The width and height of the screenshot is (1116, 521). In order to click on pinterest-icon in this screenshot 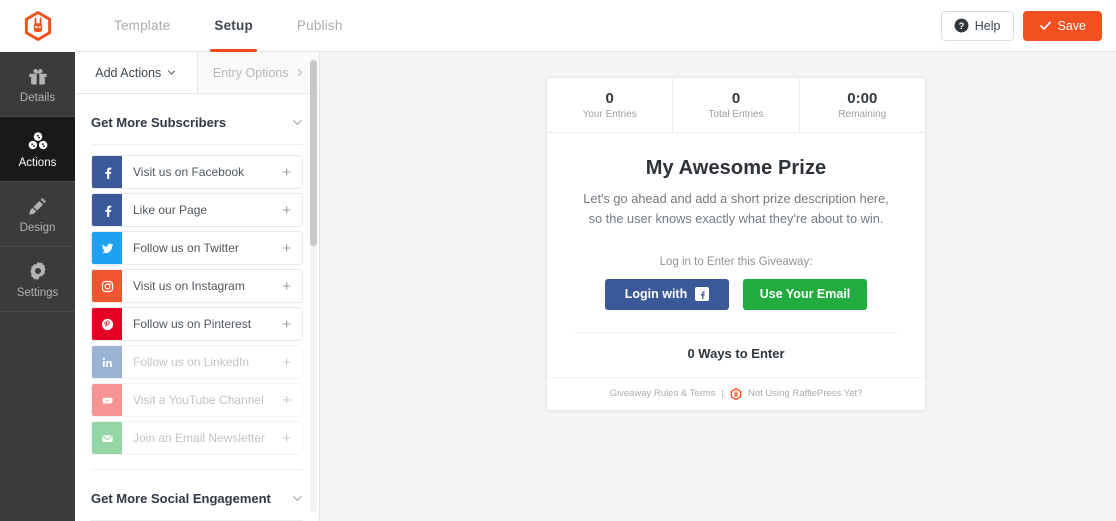, I will do `click(107, 324)`.